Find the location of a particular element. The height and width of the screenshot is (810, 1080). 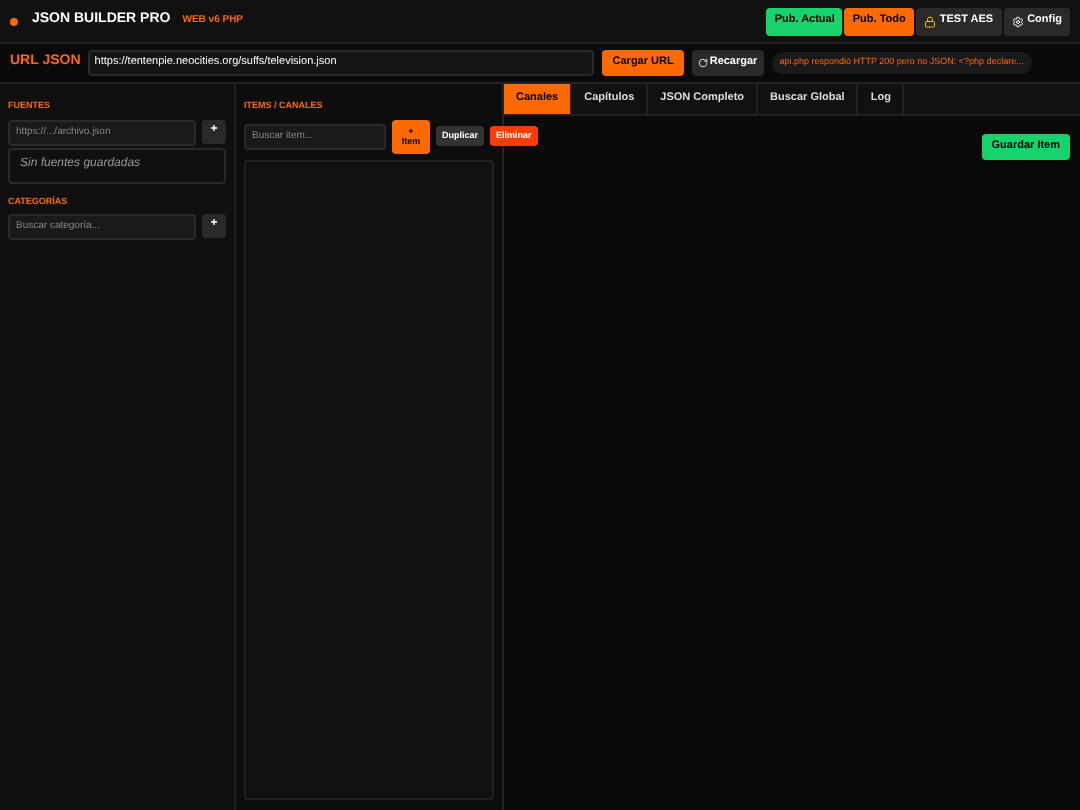

settings-icon is located at coordinates (1017, 21).